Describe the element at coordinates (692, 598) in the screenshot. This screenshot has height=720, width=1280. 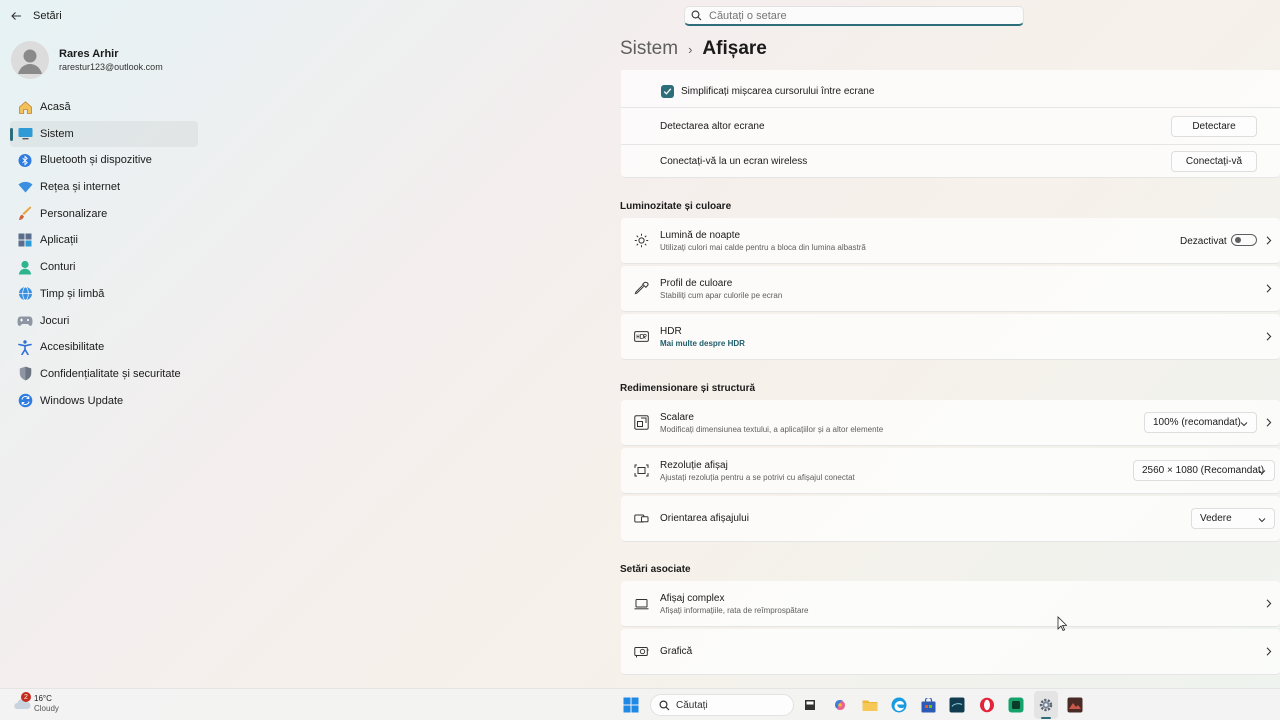
I see `advanced-display-title: Afișaj complex` at that location.